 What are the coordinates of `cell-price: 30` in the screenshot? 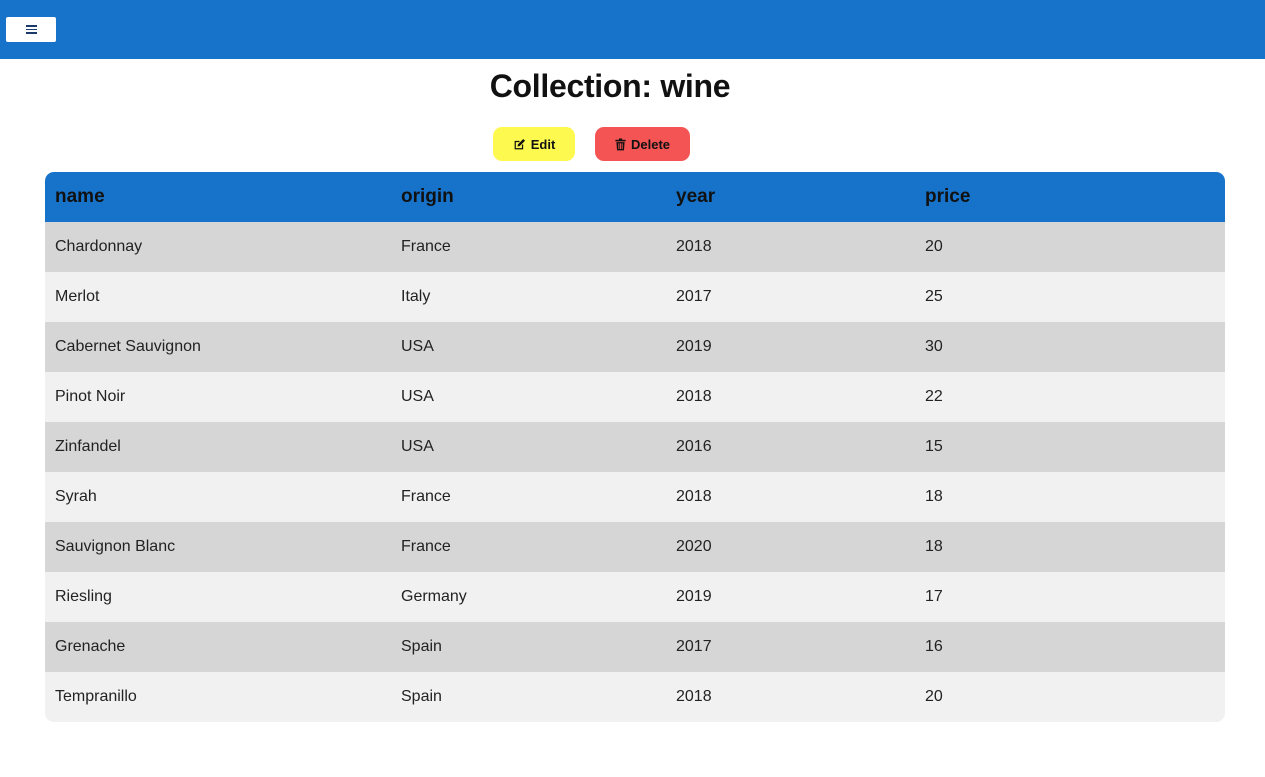 It's located at (1070, 347).